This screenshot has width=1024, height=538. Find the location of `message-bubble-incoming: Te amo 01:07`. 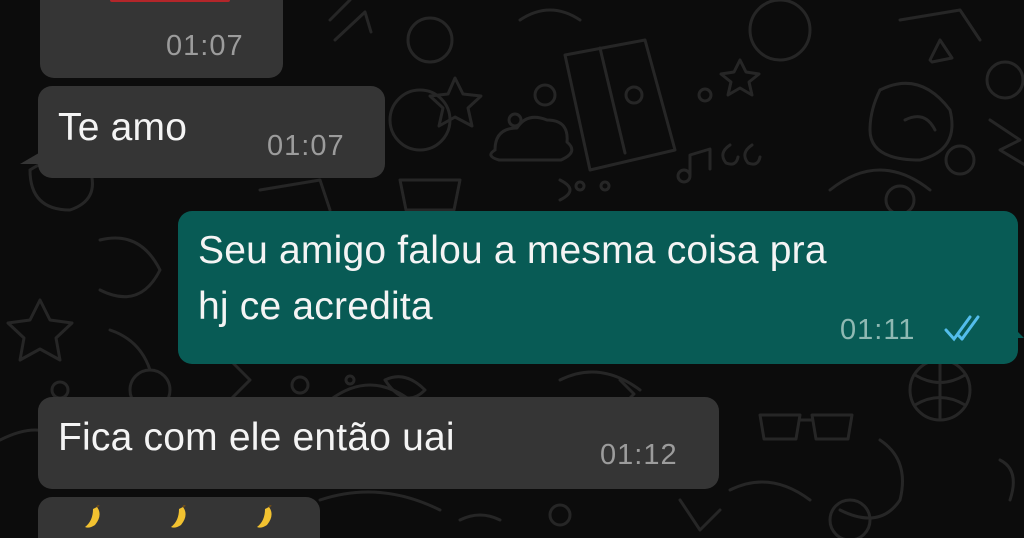

message-bubble-incoming: Te amo 01:07 is located at coordinates (211, 132).